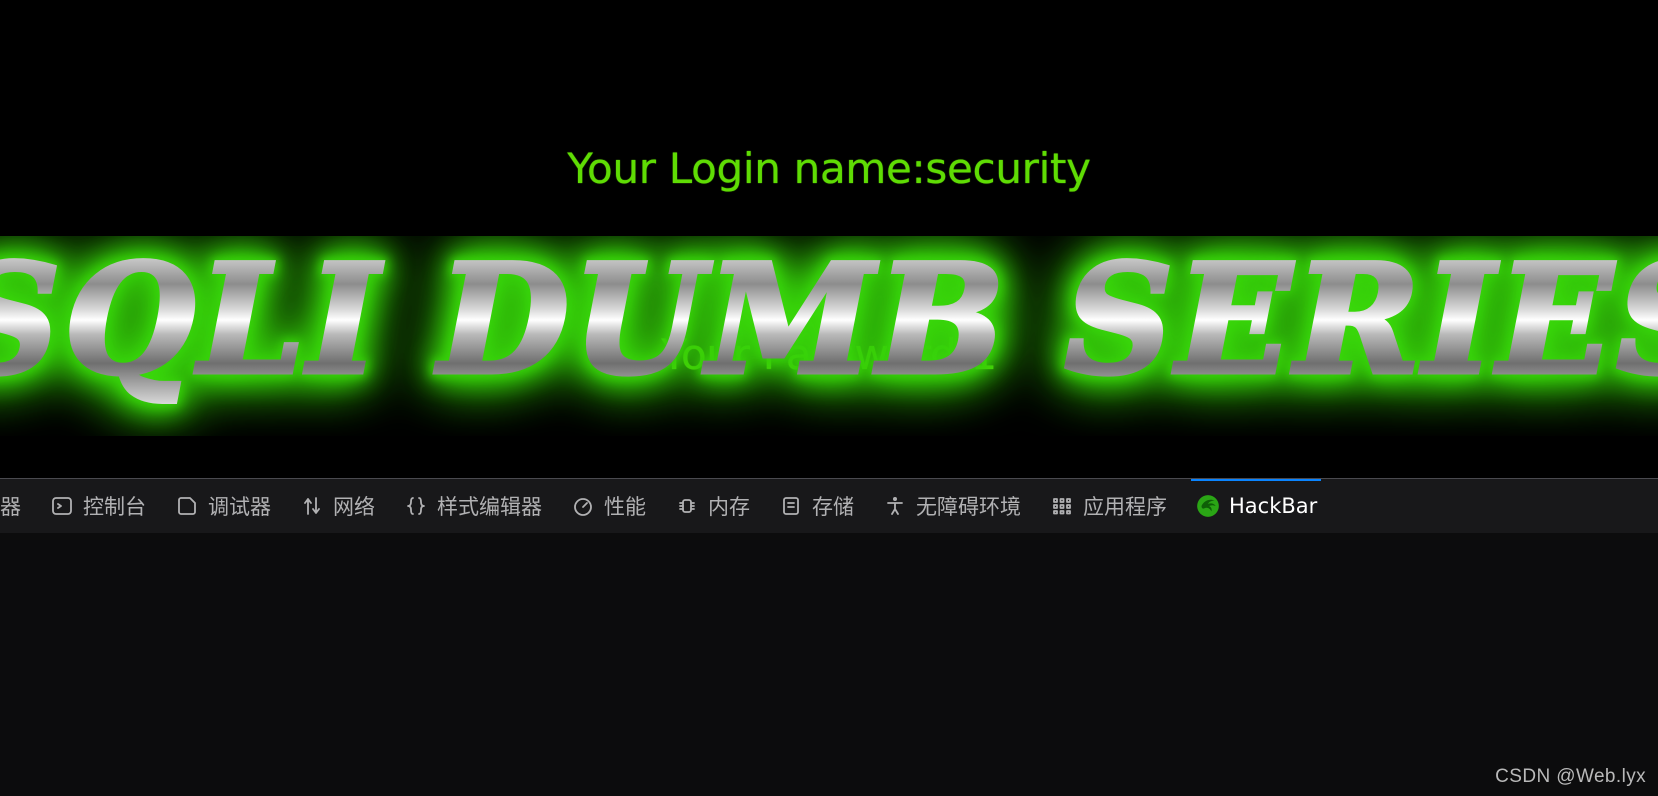 This screenshot has width=1658, height=796. Describe the element at coordinates (239, 507) in the screenshot. I see `devtools-tab-label: 调试器` at that location.